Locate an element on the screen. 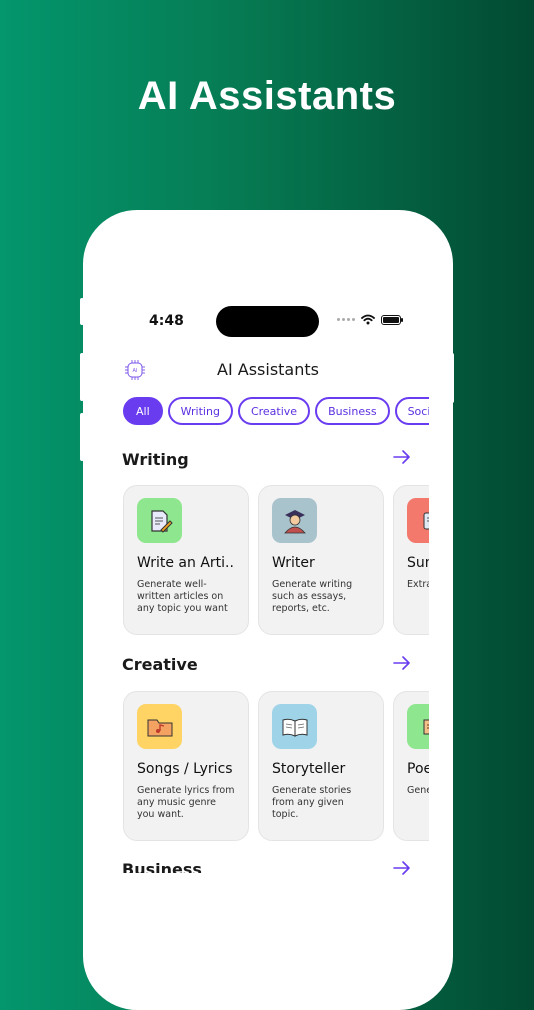 The image size is (534, 1010). card-description: Gene differ is located at coordinates (418, 790).